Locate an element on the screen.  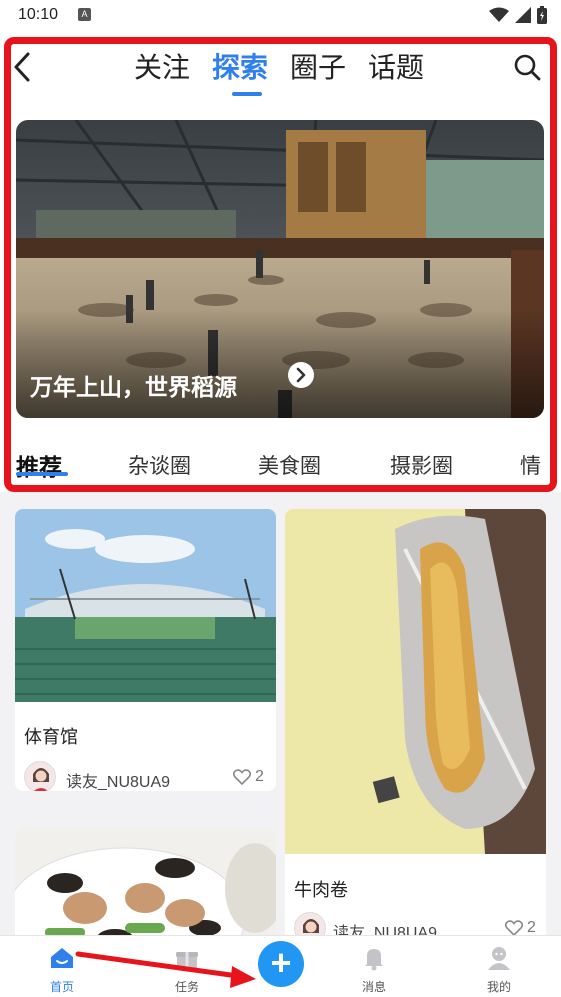
category-more: 情 is located at coordinates (530, 465).